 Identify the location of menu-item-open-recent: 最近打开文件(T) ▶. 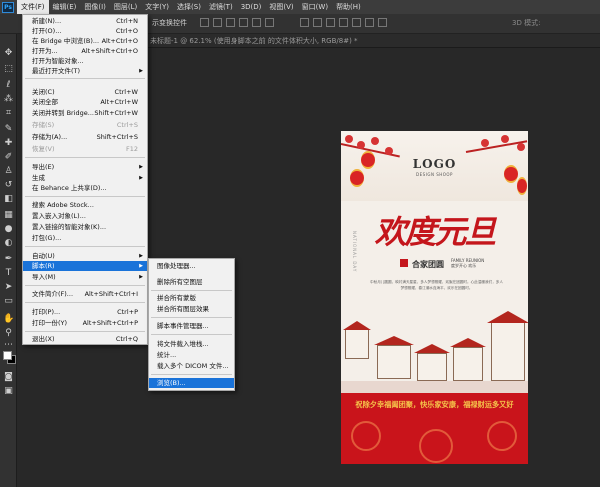
(85, 71).